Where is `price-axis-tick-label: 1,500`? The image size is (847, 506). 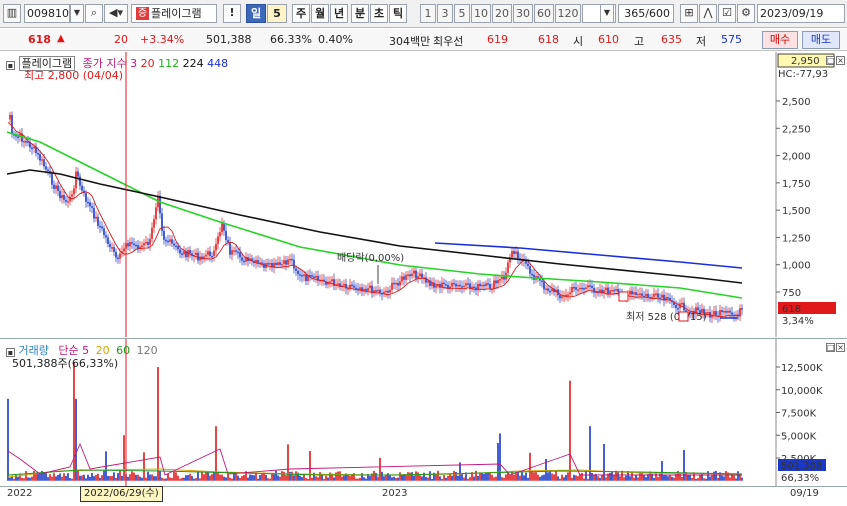
price-axis-tick-label: 1,500 is located at coordinates (796, 211).